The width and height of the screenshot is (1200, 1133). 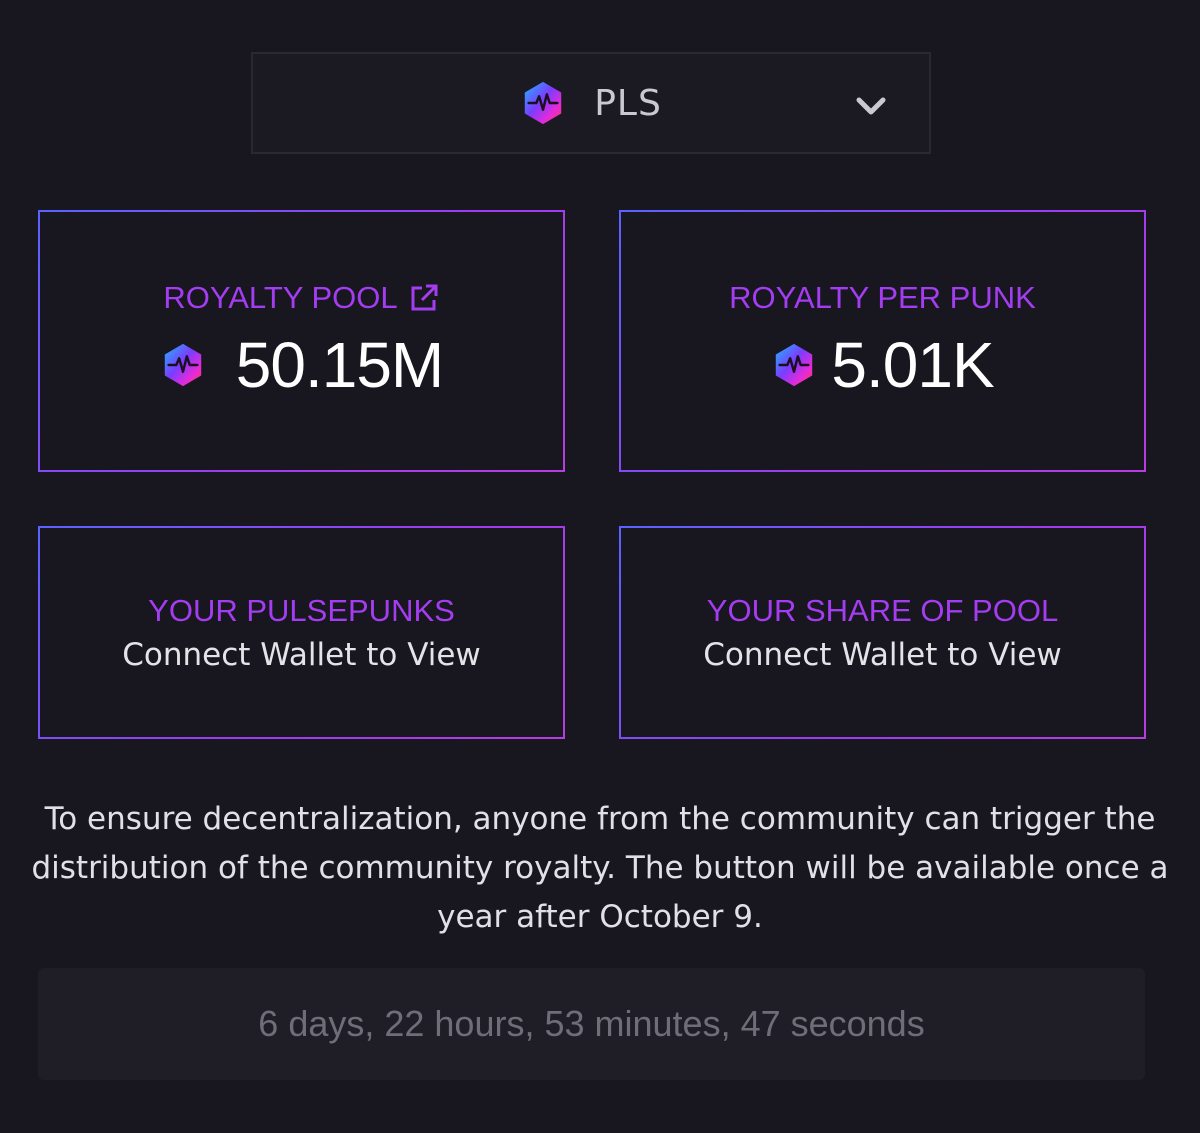 What do you see at coordinates (591, 103) in the screenshot?
I see `token-select-dropdown: PLS` at bounding box center [591, 103].